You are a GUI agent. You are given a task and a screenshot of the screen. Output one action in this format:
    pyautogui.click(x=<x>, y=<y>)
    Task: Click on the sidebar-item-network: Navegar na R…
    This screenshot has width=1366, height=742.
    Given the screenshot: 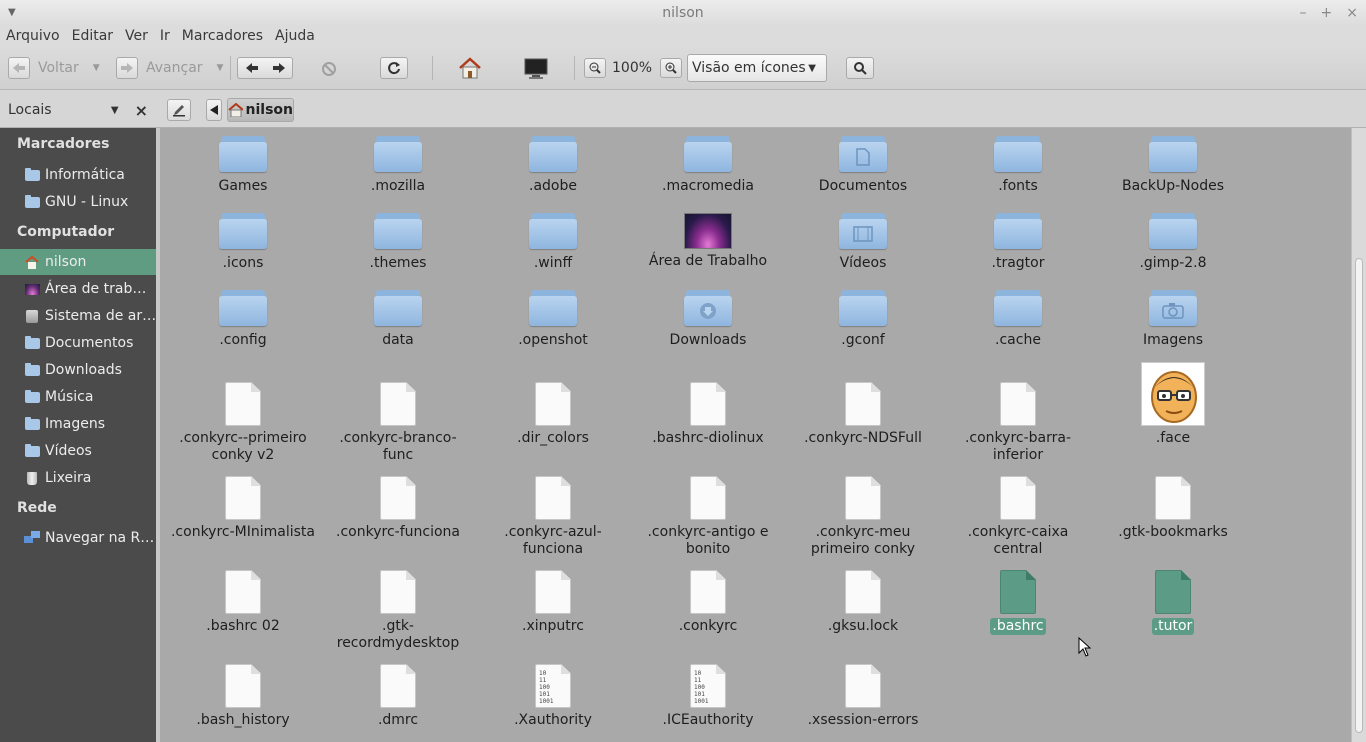 What is the action you would take?
    pyautogui.click(x=78, y=538)
    